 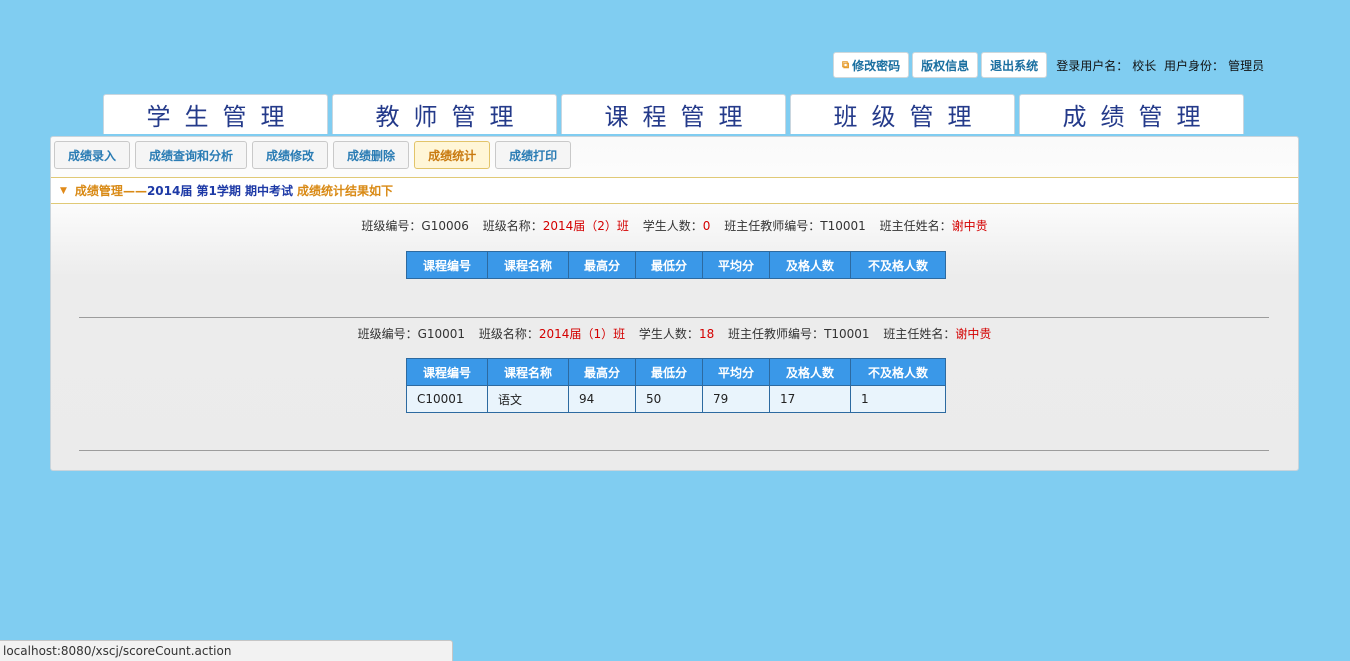 I want to click on table-row: C10001 语文 94 50 79 17 1, so click(x=676, y=399).